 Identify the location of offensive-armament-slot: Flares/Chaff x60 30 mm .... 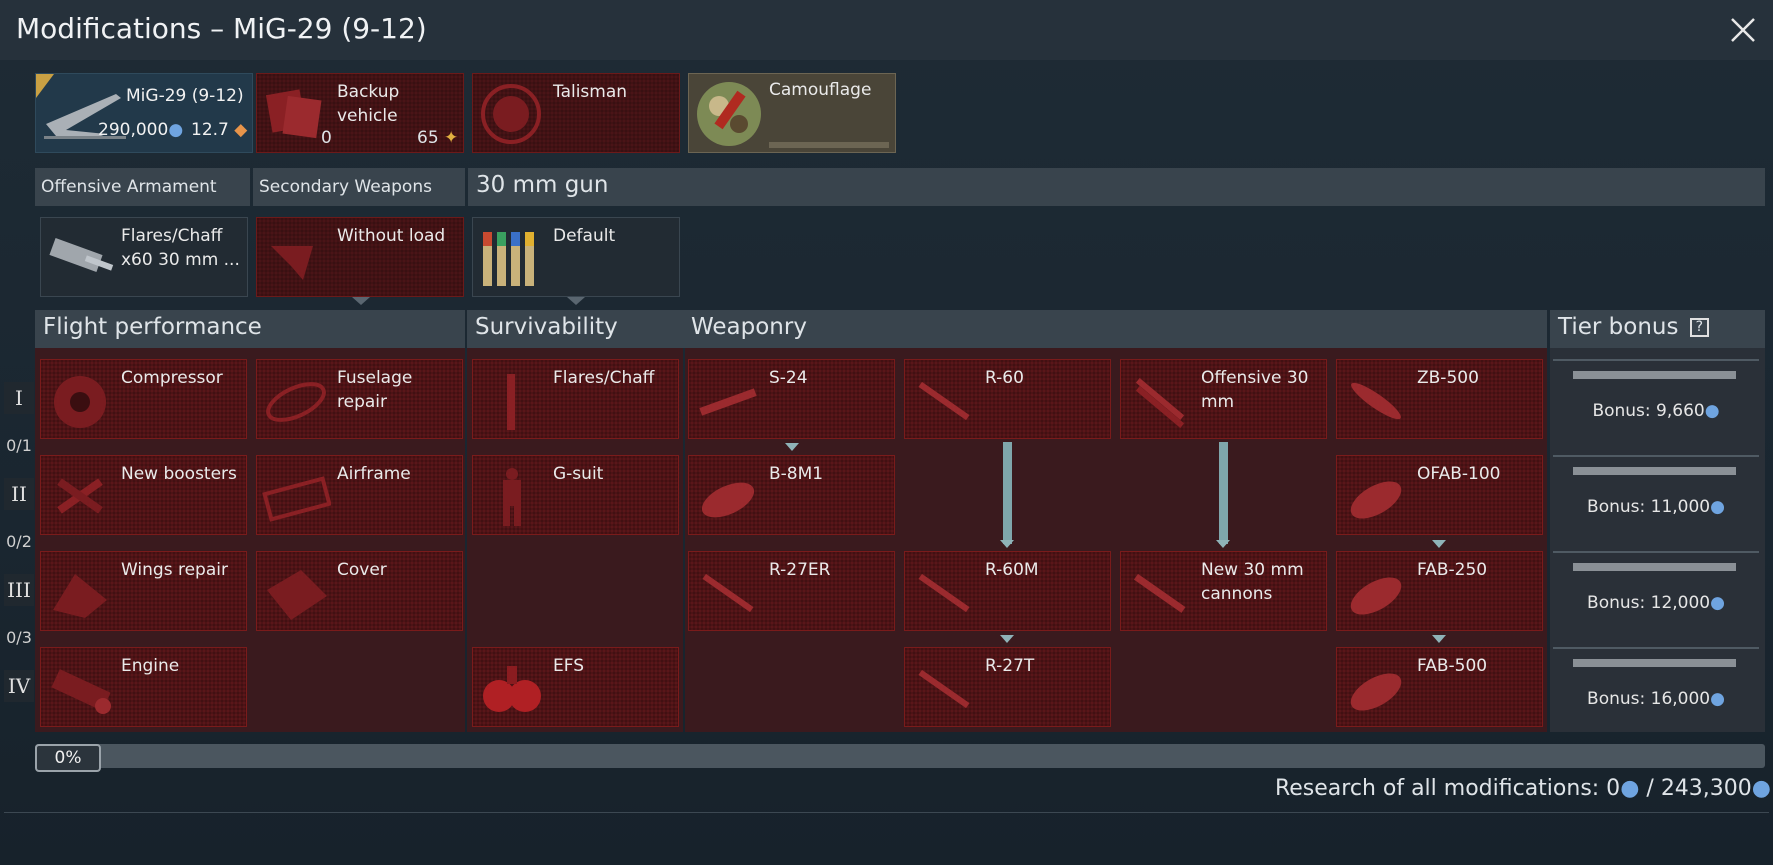
(144, 257).